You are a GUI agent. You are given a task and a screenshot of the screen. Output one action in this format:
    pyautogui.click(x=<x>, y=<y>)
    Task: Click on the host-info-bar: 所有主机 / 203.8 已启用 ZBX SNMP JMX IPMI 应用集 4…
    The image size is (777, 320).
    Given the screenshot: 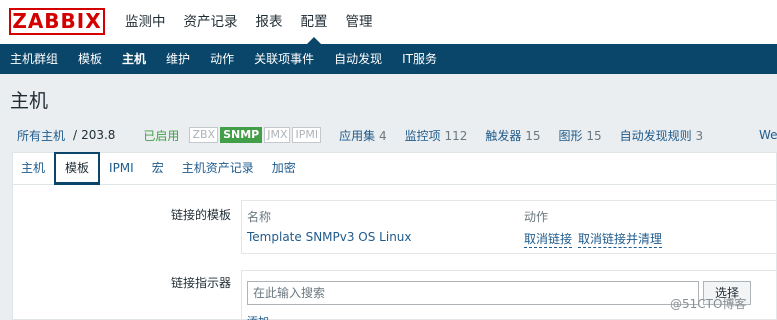 What is the action you would take?
    pyautogui.click(x=388, y=135)
    